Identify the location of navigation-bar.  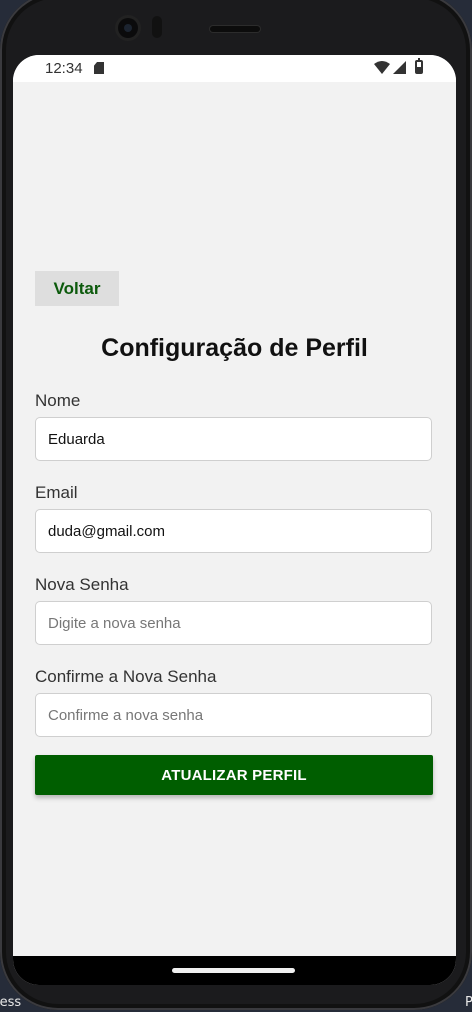
(234, 970).